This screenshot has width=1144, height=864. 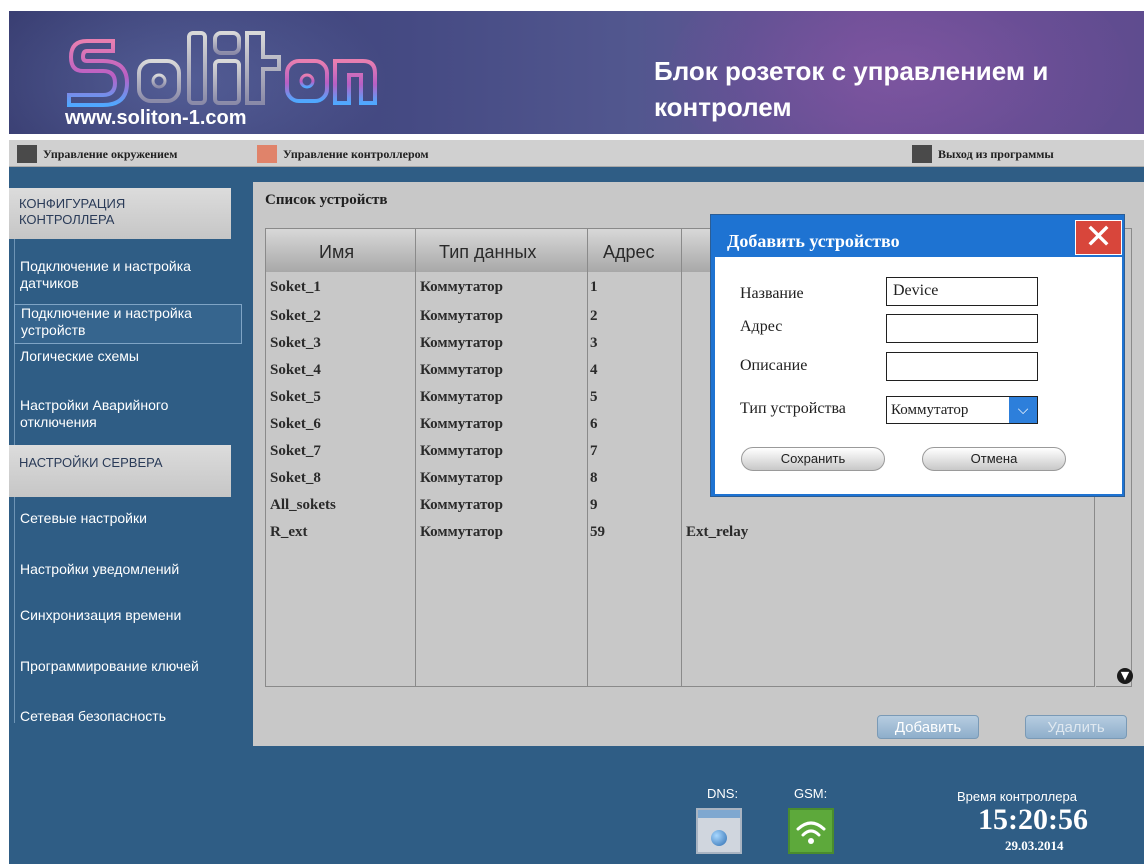 I want to click on cell-name: All_sokets, so click(x=303, y=505).